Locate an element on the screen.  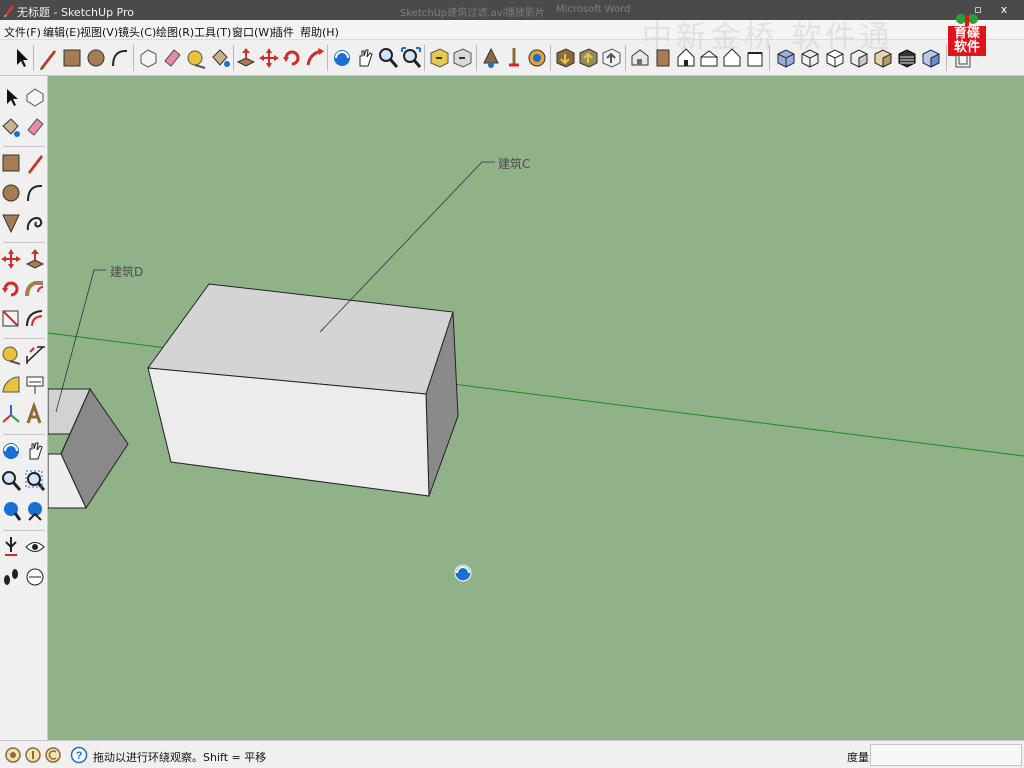
pencil-icon is located at coordinates (48, 58).